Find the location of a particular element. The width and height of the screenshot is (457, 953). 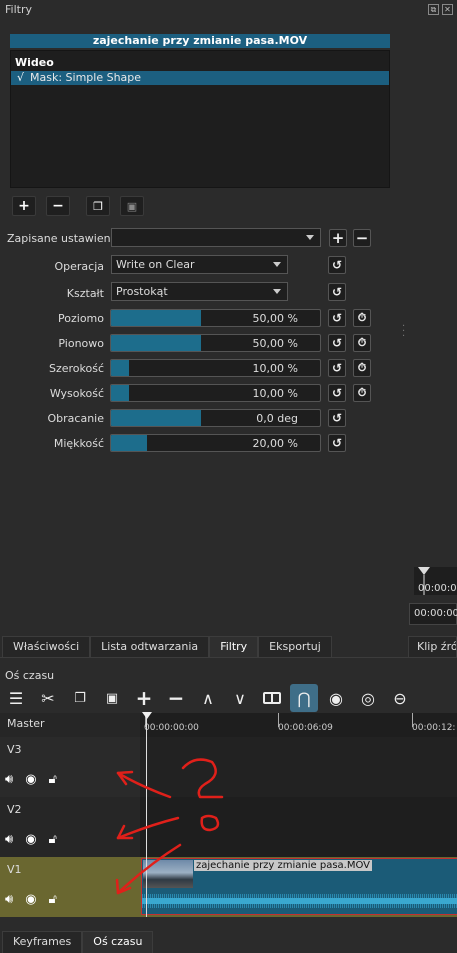

param-slider: 0,0 deg is located at coordinates (215, 418).